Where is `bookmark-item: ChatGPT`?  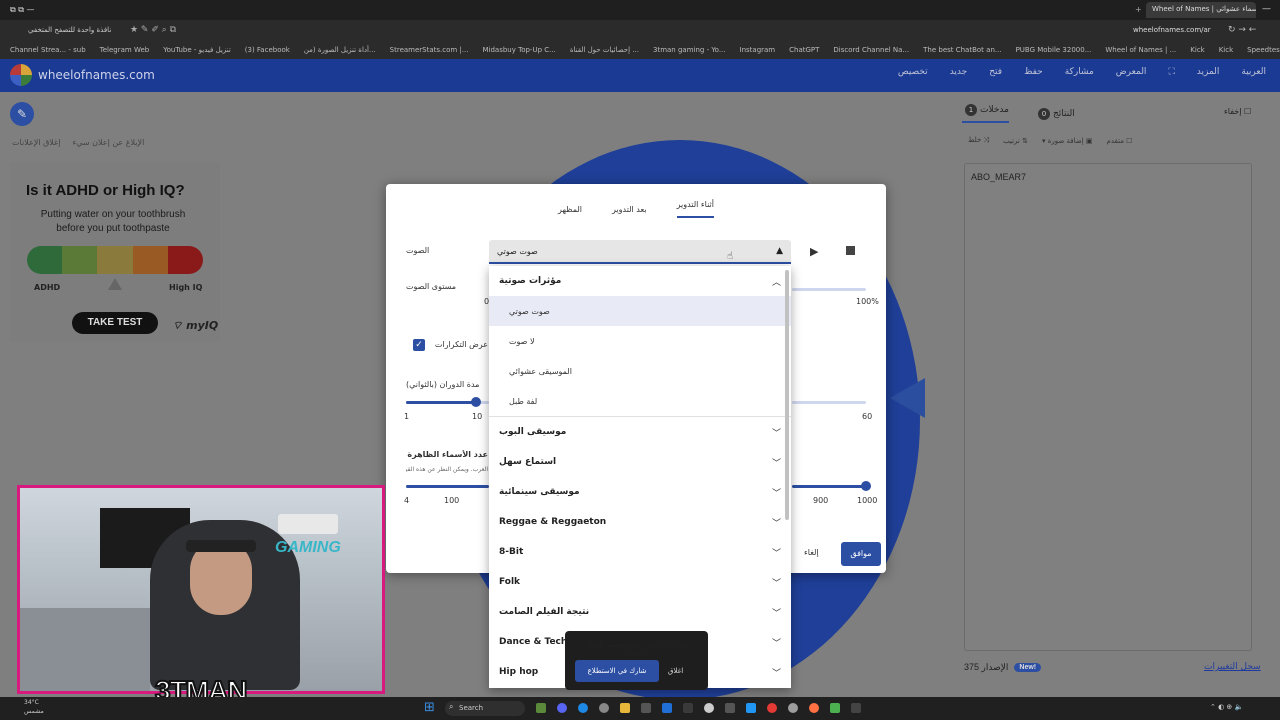
bookmark-item: ChatGPT is located at coordinates (804, 50).